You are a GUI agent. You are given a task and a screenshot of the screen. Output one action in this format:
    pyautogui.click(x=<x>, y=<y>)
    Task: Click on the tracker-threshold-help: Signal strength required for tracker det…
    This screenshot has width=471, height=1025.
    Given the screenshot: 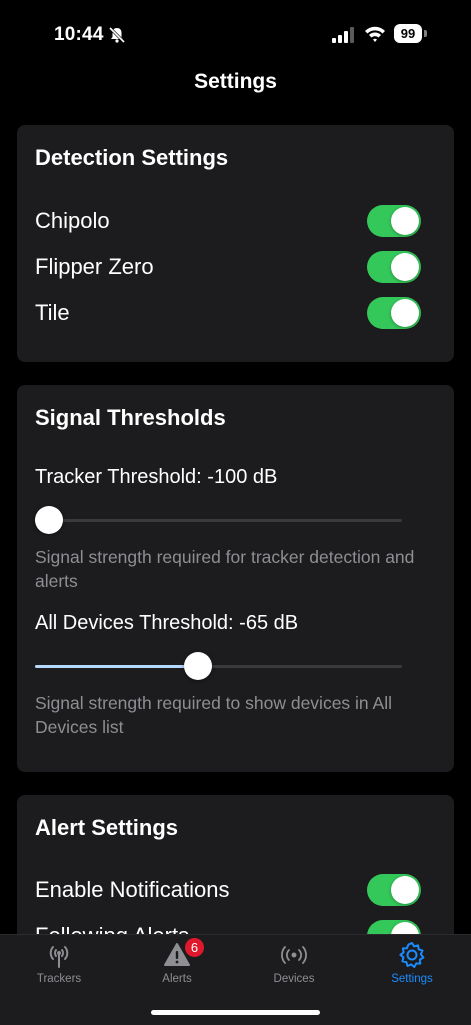 What is the action you would take?
    pyautogui.click(x=225, y=569)
    